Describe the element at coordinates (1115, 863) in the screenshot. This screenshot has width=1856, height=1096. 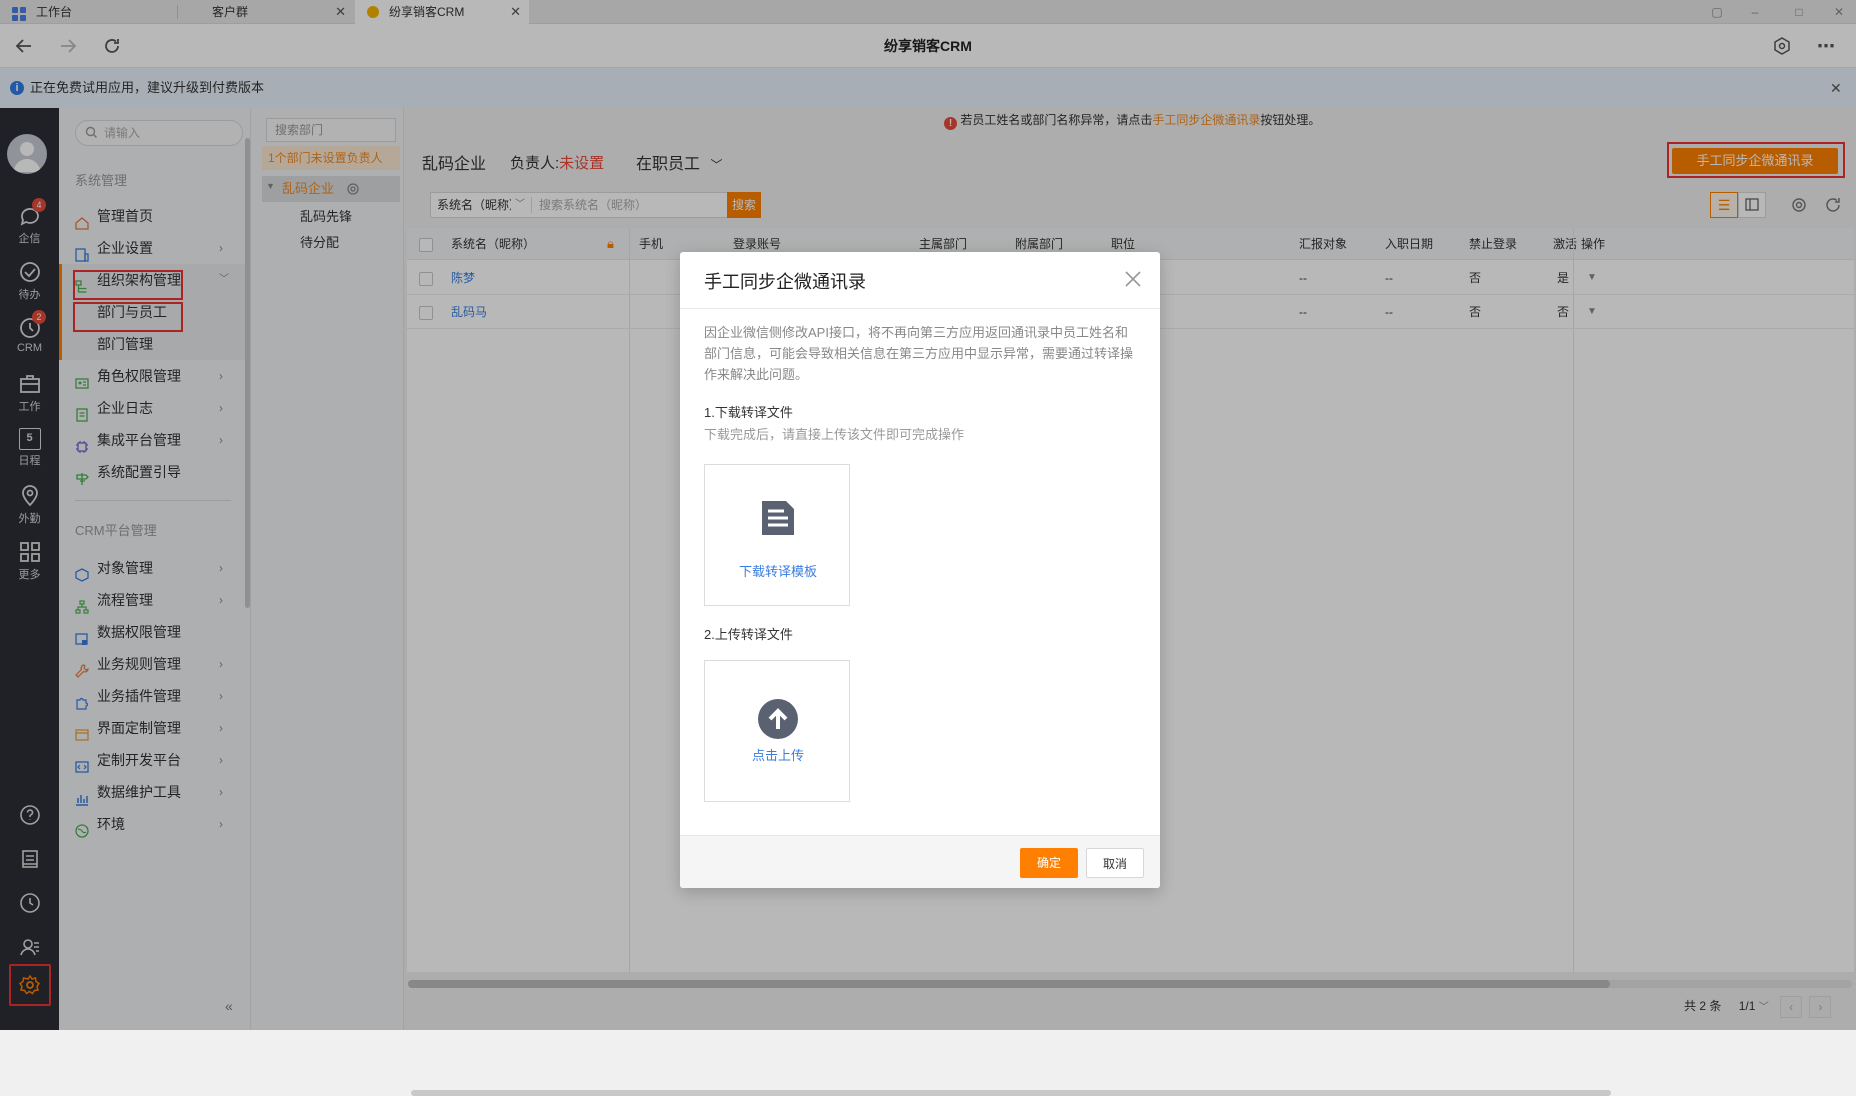
I see `cancel-button: 取消` at that location.